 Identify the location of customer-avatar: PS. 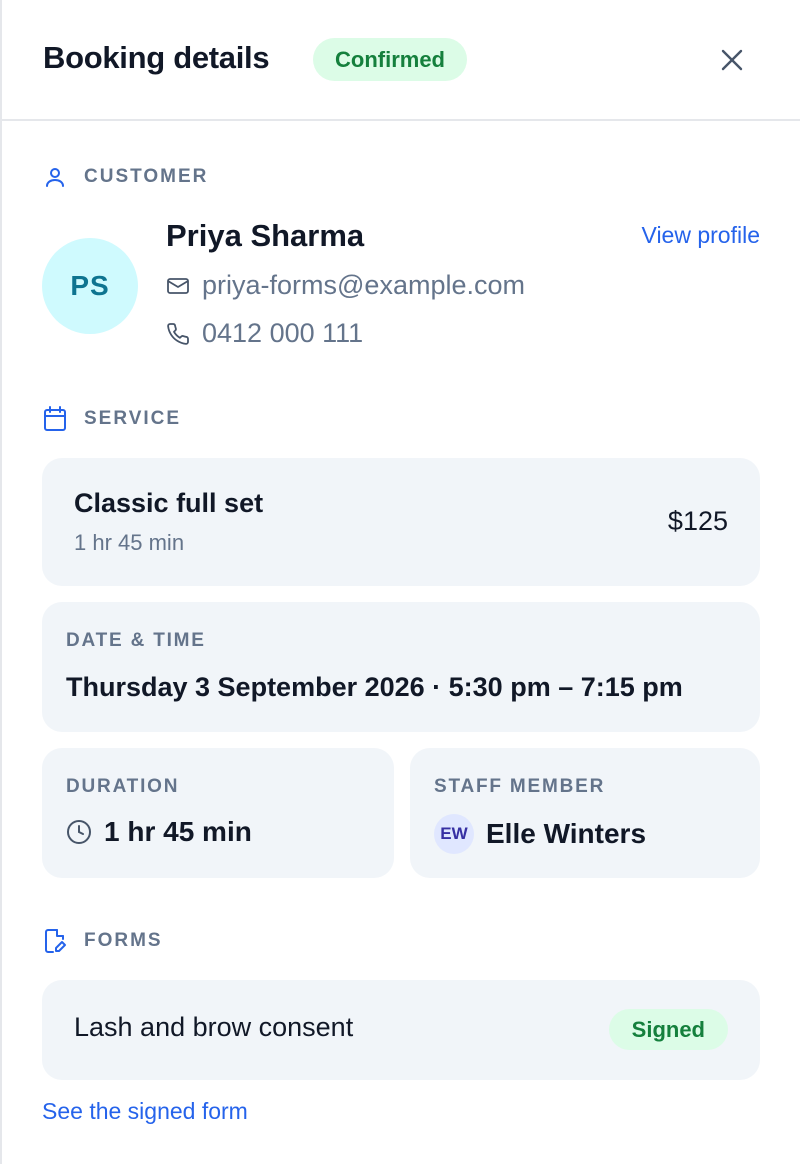
(90, 286).